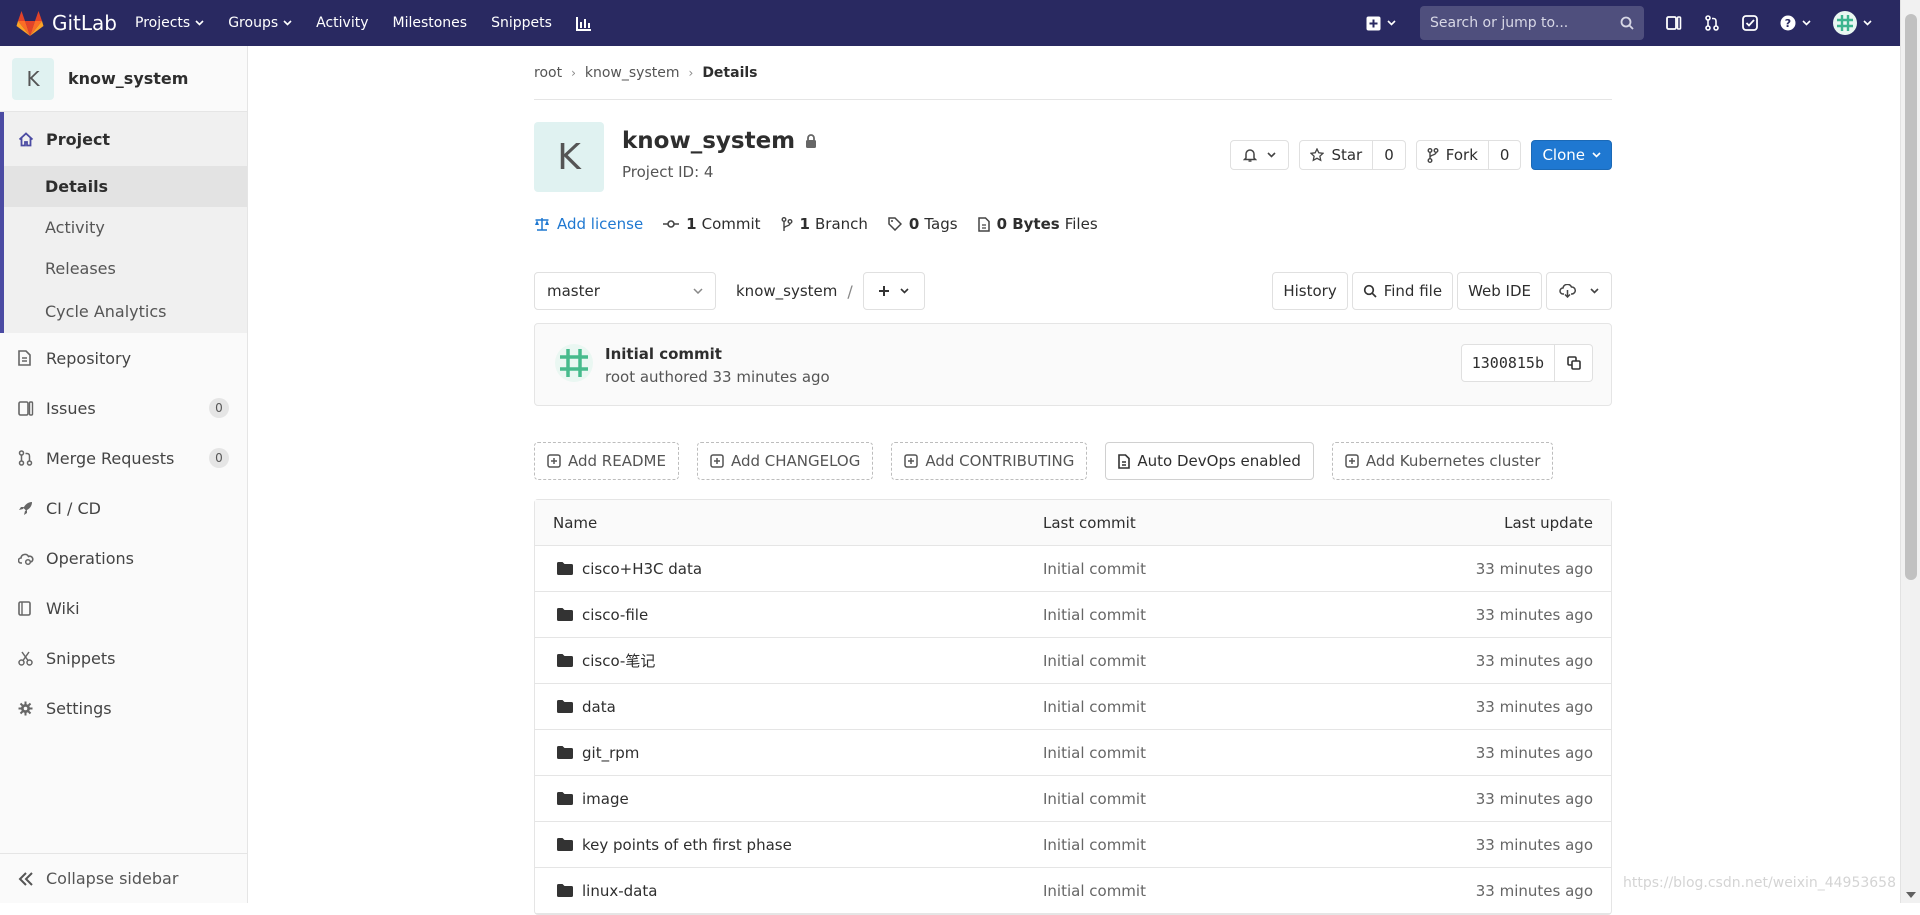 This screenshot has width=1920, height=915. I want to click on table-row: cisco-file Initial commit 33 minutes ago, so click(1073, 615).